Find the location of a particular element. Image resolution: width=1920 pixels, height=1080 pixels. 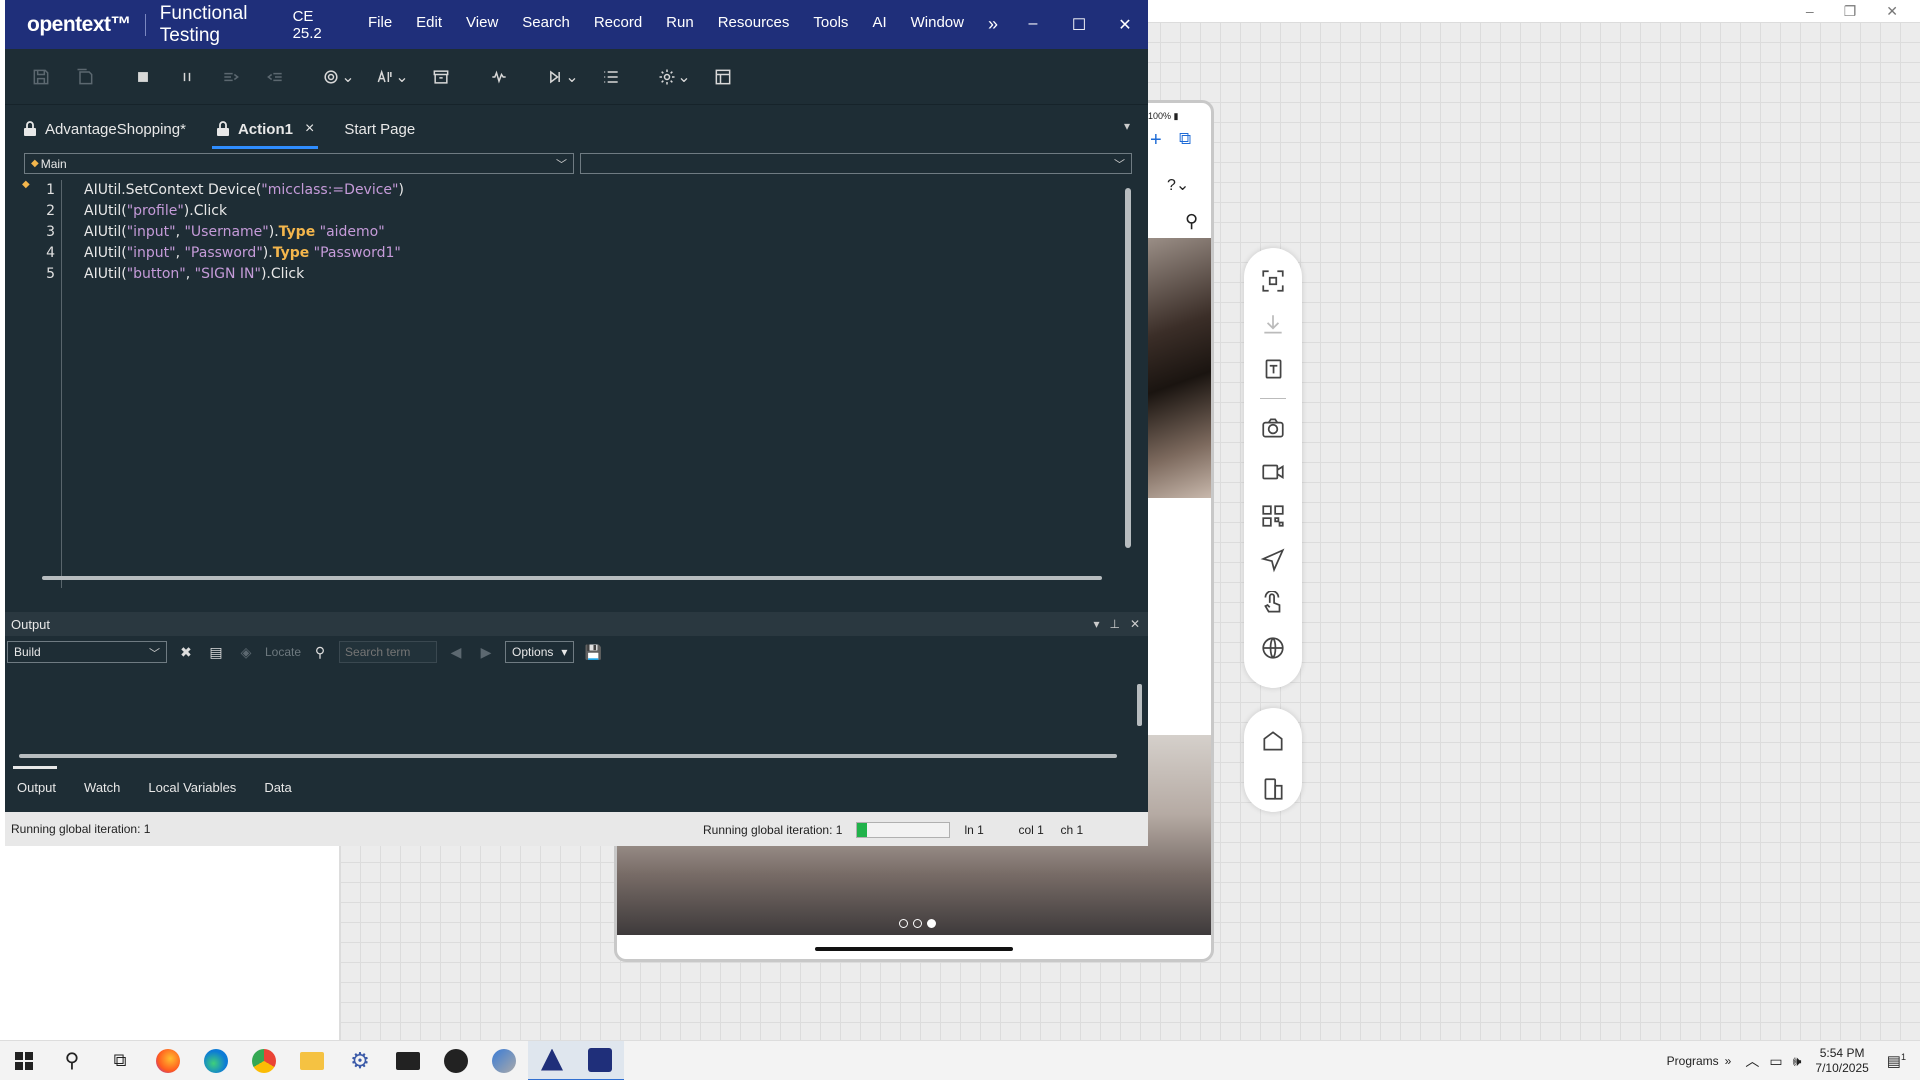

globe-icon is located at coordinates (1273, 648).